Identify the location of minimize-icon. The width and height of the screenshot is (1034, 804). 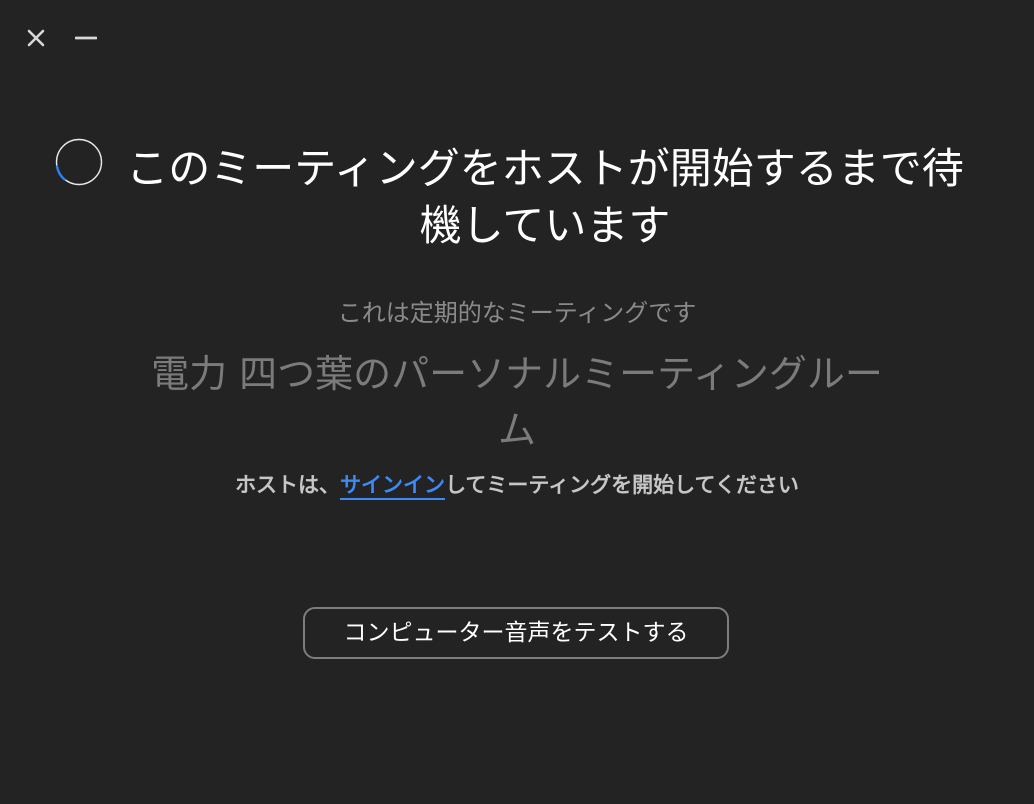
(86, 38).